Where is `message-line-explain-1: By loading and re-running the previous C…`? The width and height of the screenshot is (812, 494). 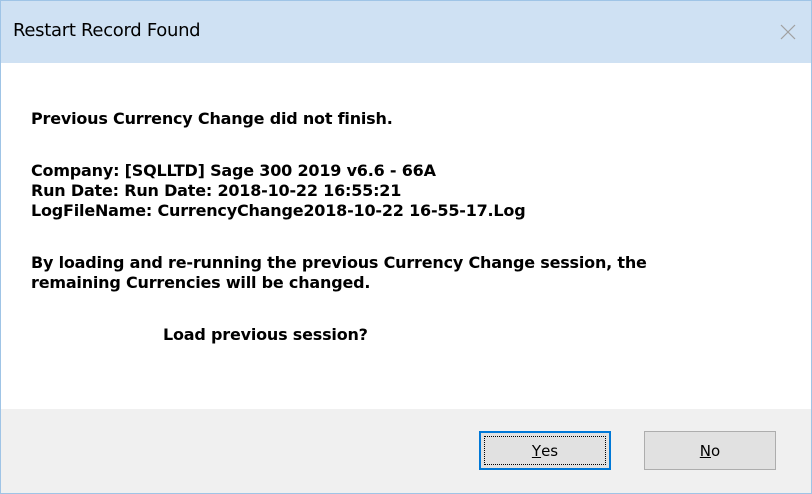 message-line-explain-1: By loading and re-running the previous C… is located at coordinates (339, 262).